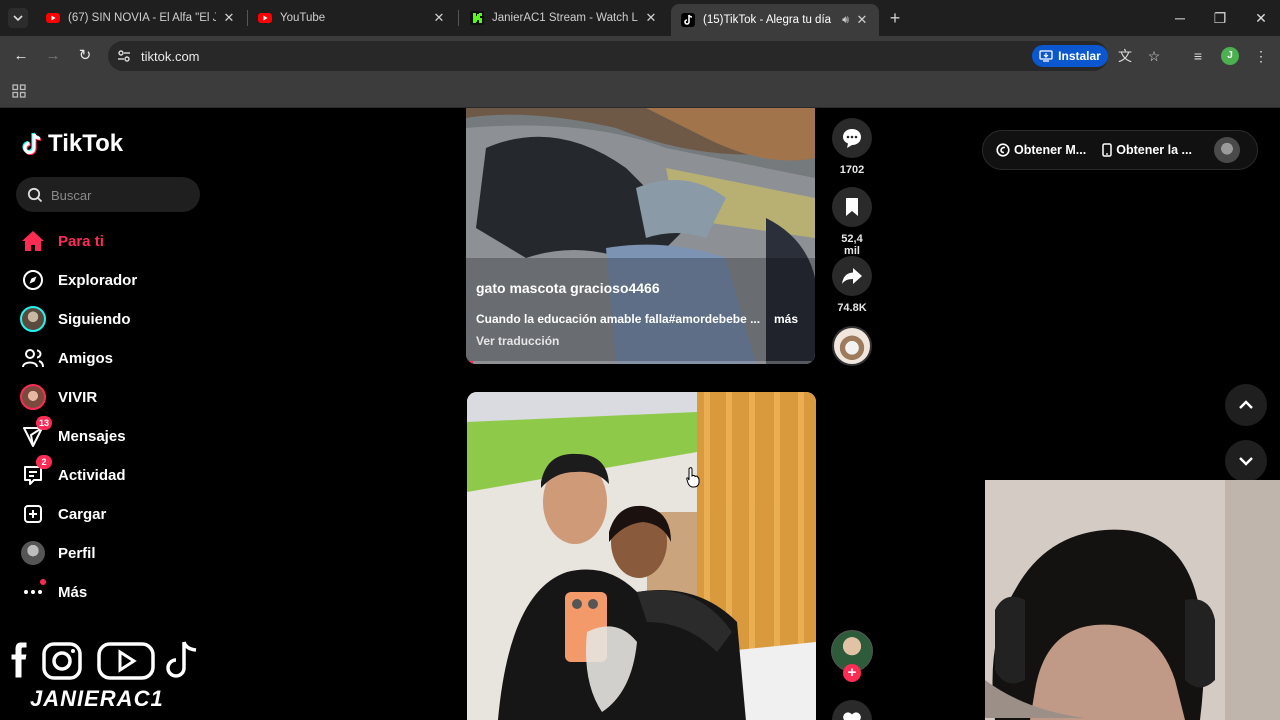 This screenshot has width=1280, height=720. Describe the element at coordinates (1198, 56) in the screenshot. I see `media-queue-icon: ≡` at that location.